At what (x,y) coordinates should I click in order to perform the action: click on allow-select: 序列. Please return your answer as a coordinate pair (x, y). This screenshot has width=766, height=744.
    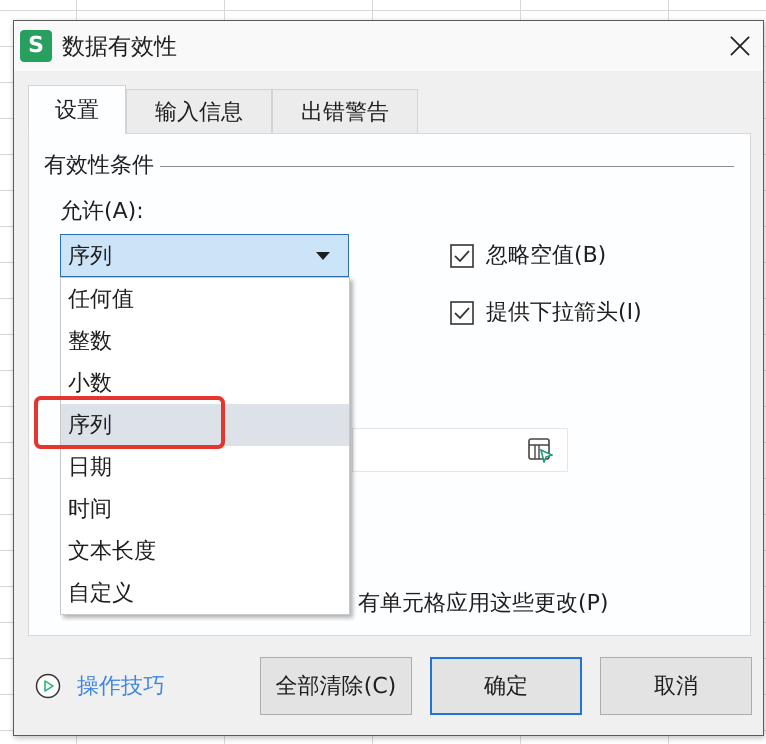
    Looking at the image, I should click on (204, 255).